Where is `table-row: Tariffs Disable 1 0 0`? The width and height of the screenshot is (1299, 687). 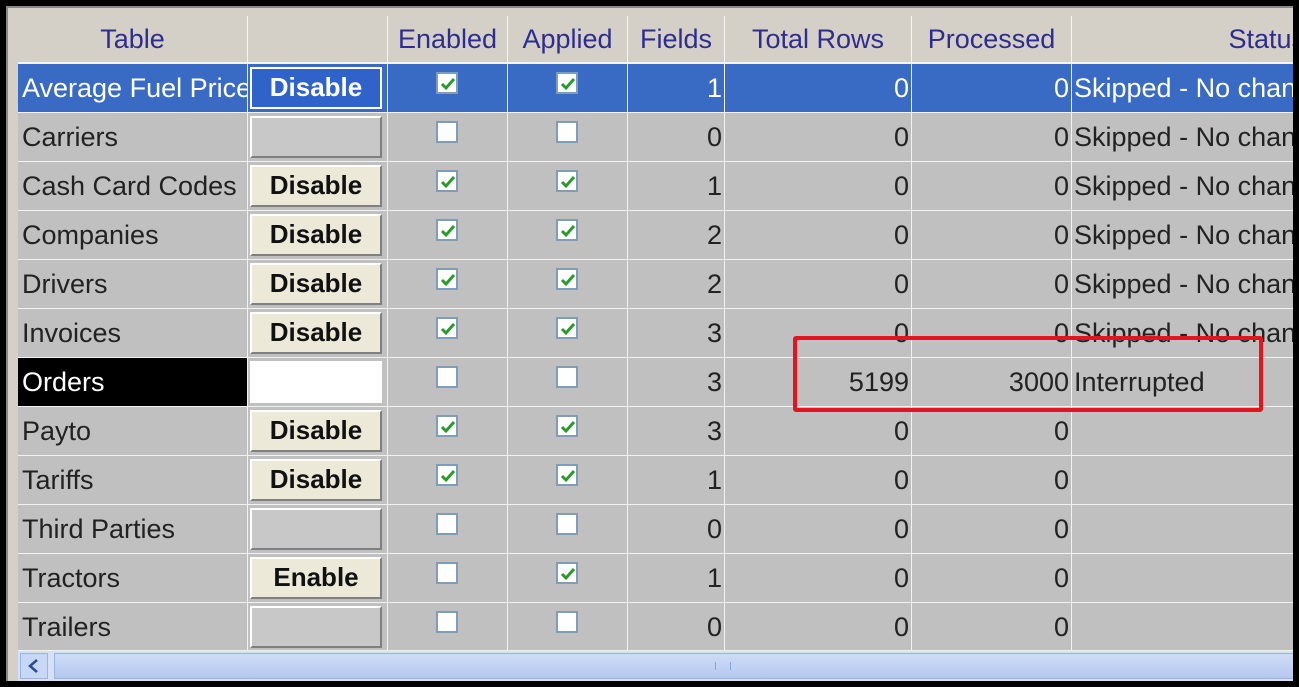
table-row: Tariffs Disable 1 0 0 is located at coordinates (655, 480).